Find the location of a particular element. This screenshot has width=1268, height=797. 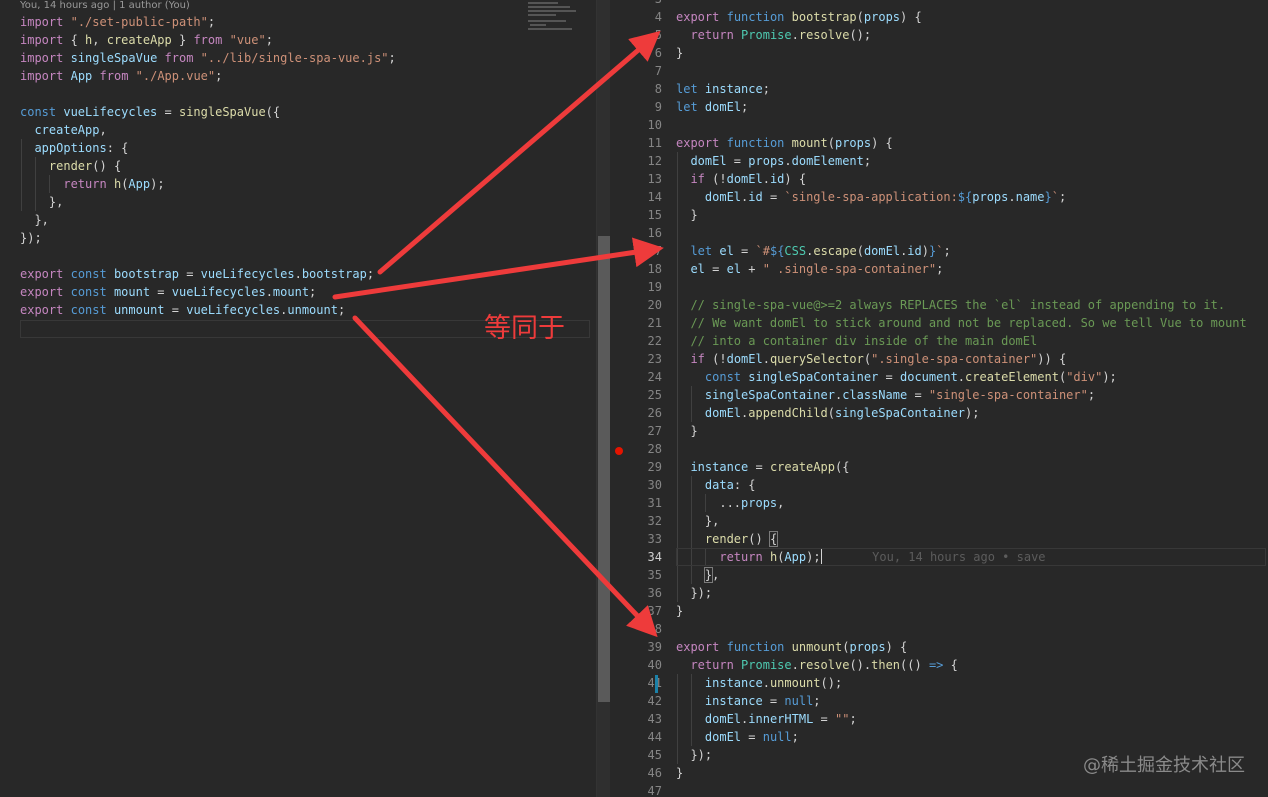

line-number: 11 is located at coordinates (636, 143).